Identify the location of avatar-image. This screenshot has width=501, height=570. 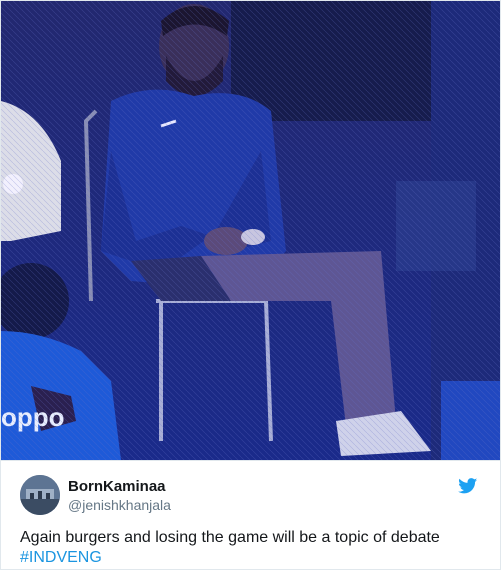
(40, 495).